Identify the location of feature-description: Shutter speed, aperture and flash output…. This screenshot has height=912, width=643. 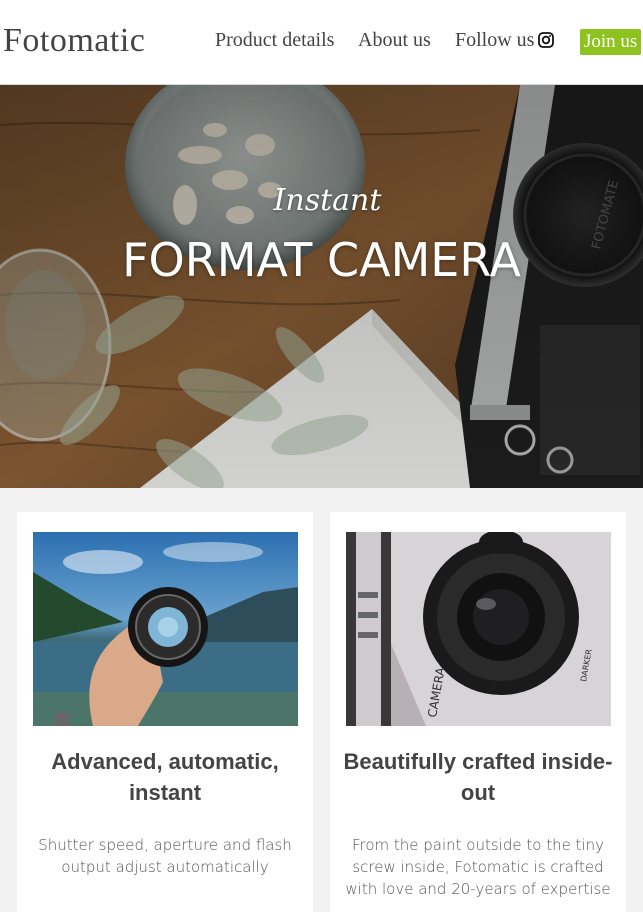
(165, 856).